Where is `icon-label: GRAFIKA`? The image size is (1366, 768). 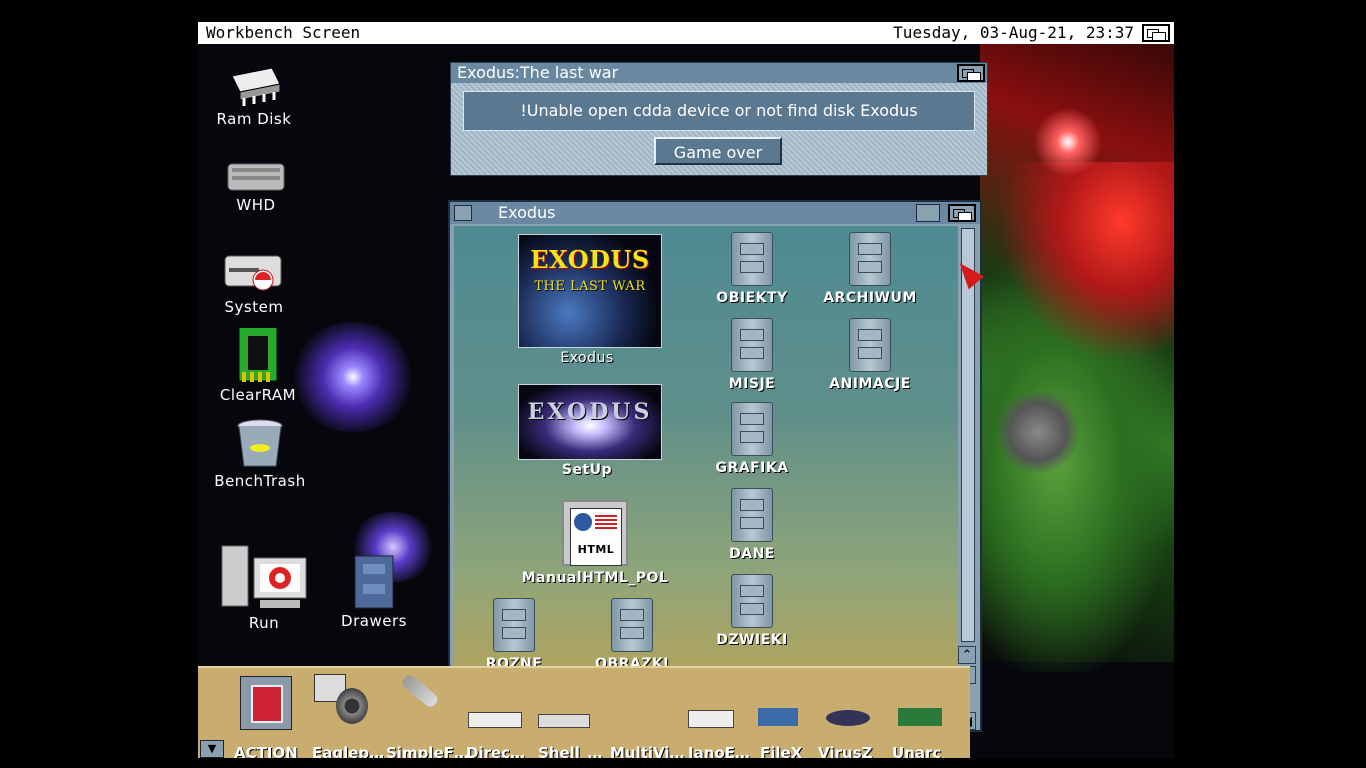
icon-label: GRAFIKA is located at coordinates (752, 468).